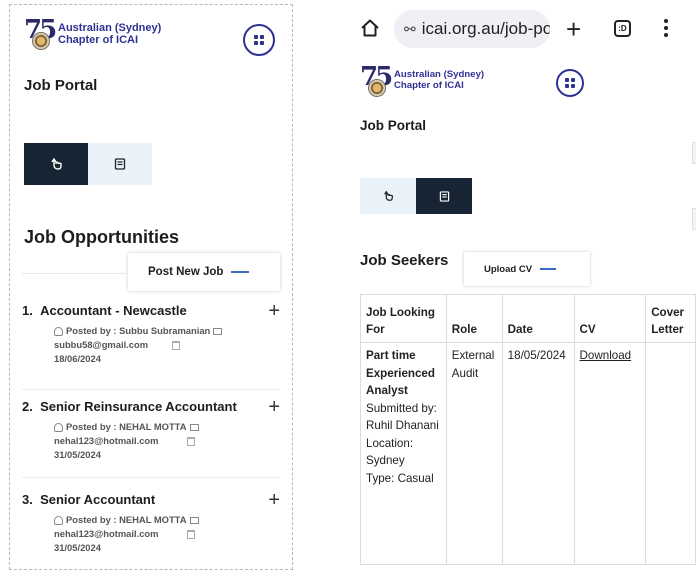 The image size is (696, 573). I want to click on role-cell: External Audit, so click(474, 453).